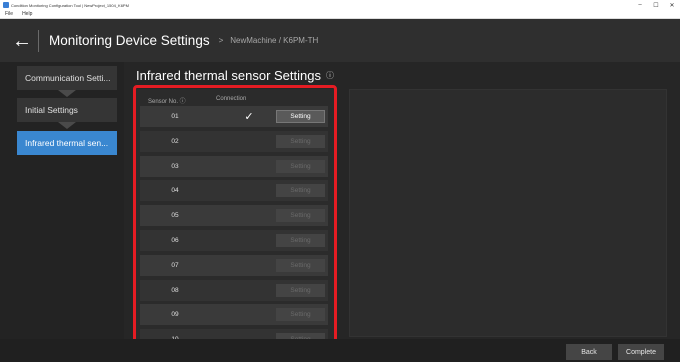  I want to click on breadcrumb-path: NewMachine / K6PM-TH, so click(274, 40).